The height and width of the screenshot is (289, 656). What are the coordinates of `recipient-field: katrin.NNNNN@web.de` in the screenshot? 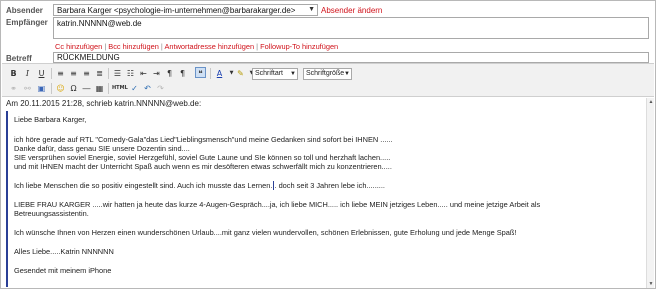 It's located at (351, 28).